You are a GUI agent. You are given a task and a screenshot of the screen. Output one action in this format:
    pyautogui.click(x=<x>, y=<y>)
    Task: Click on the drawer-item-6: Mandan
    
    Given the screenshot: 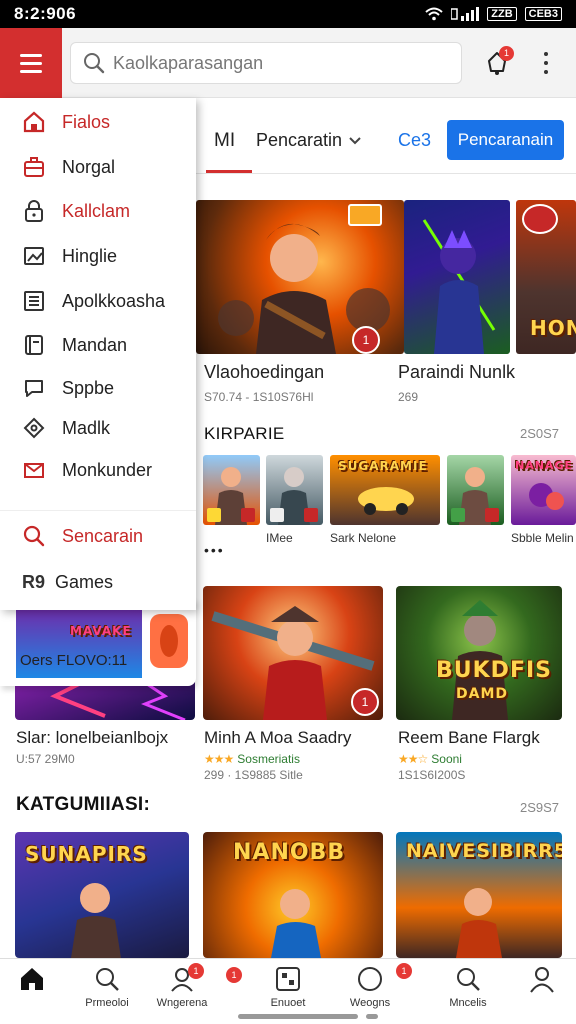 What is the action you would take?
    pyautogui.click(x=98, y=345)
    